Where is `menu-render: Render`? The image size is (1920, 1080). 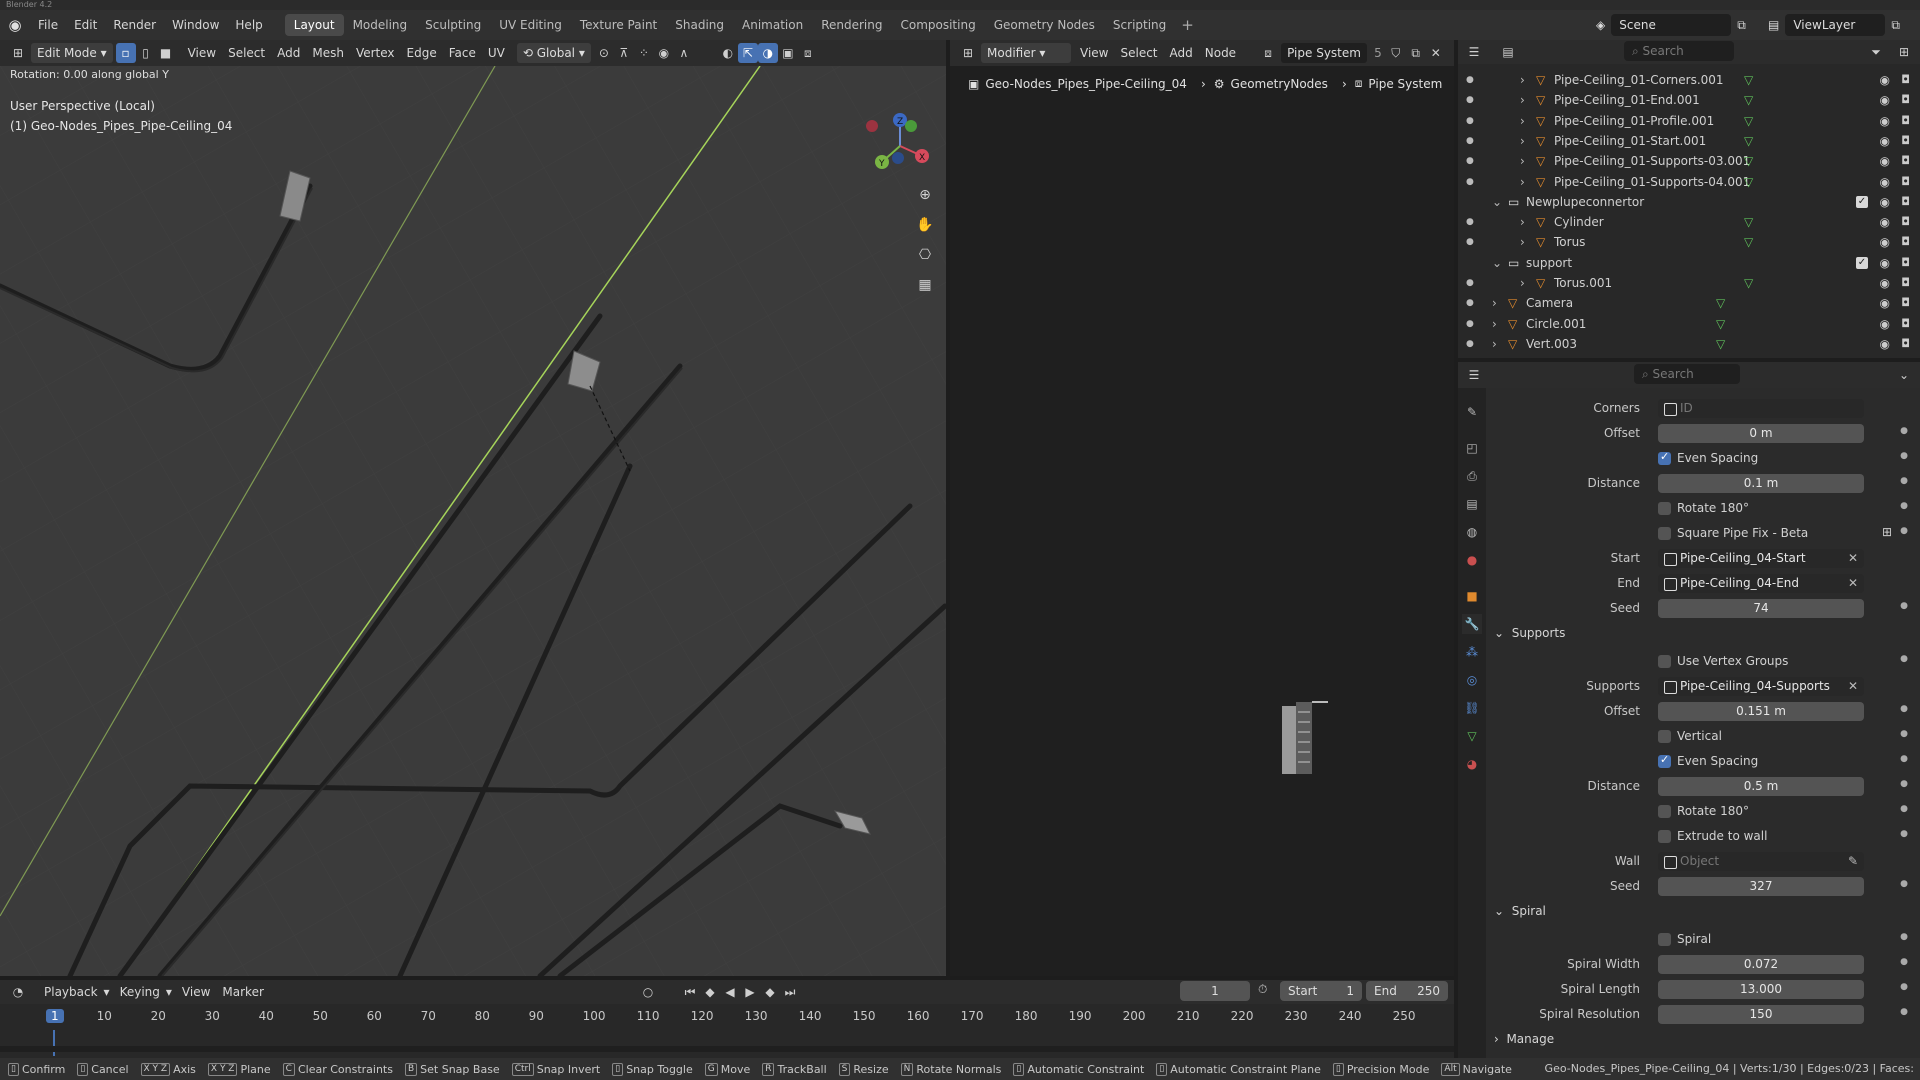 menu-render: Render is located at coordinates (134, 25).